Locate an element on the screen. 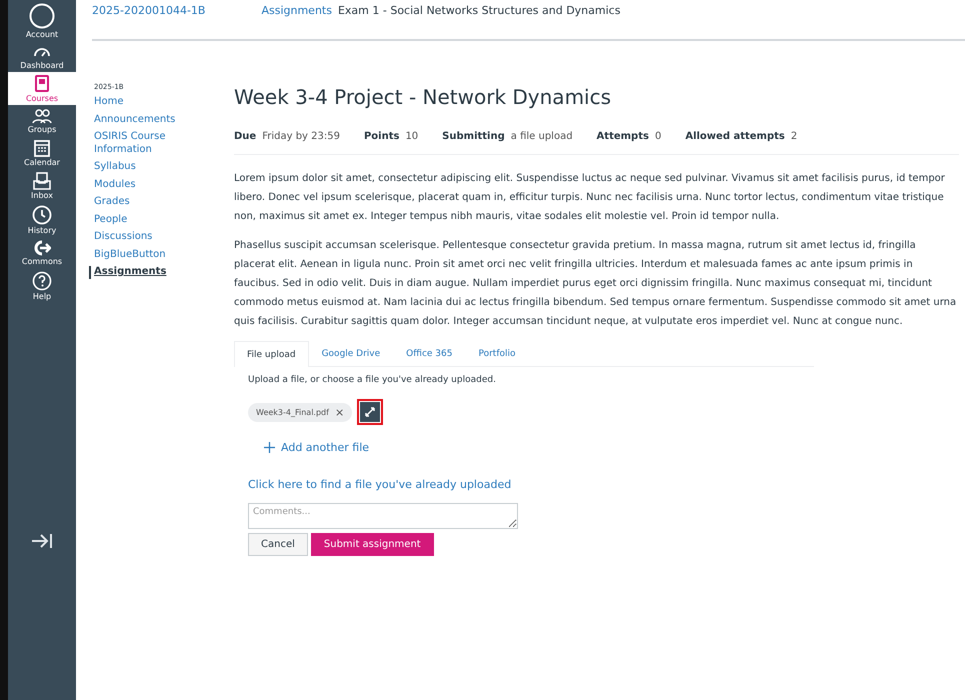 Image resolution: width=965 pixels, height=700 pixels. detail-label: Points is located at coordinates (382, 136).